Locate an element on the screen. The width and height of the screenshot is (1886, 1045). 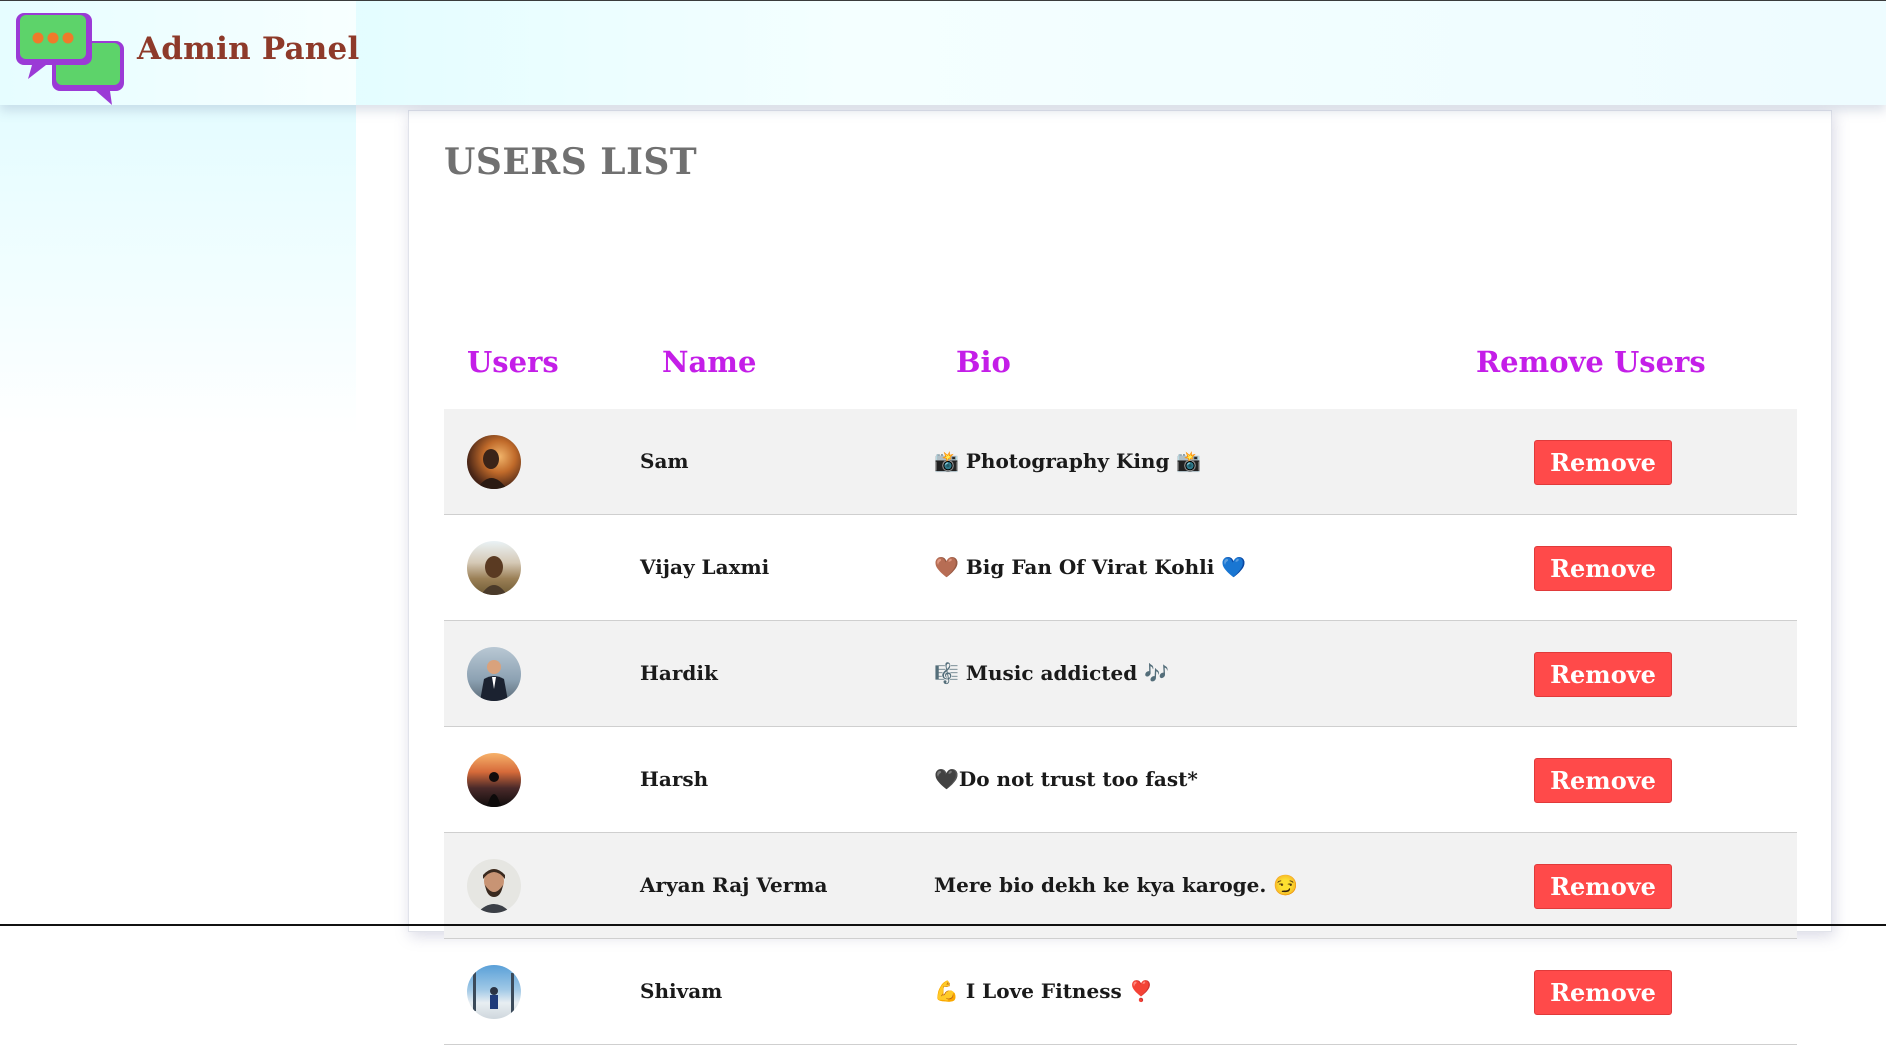
user-bio: 🤎 Big Fan Of Virat Kohli 💙 is located at coordinates (1090, 567).